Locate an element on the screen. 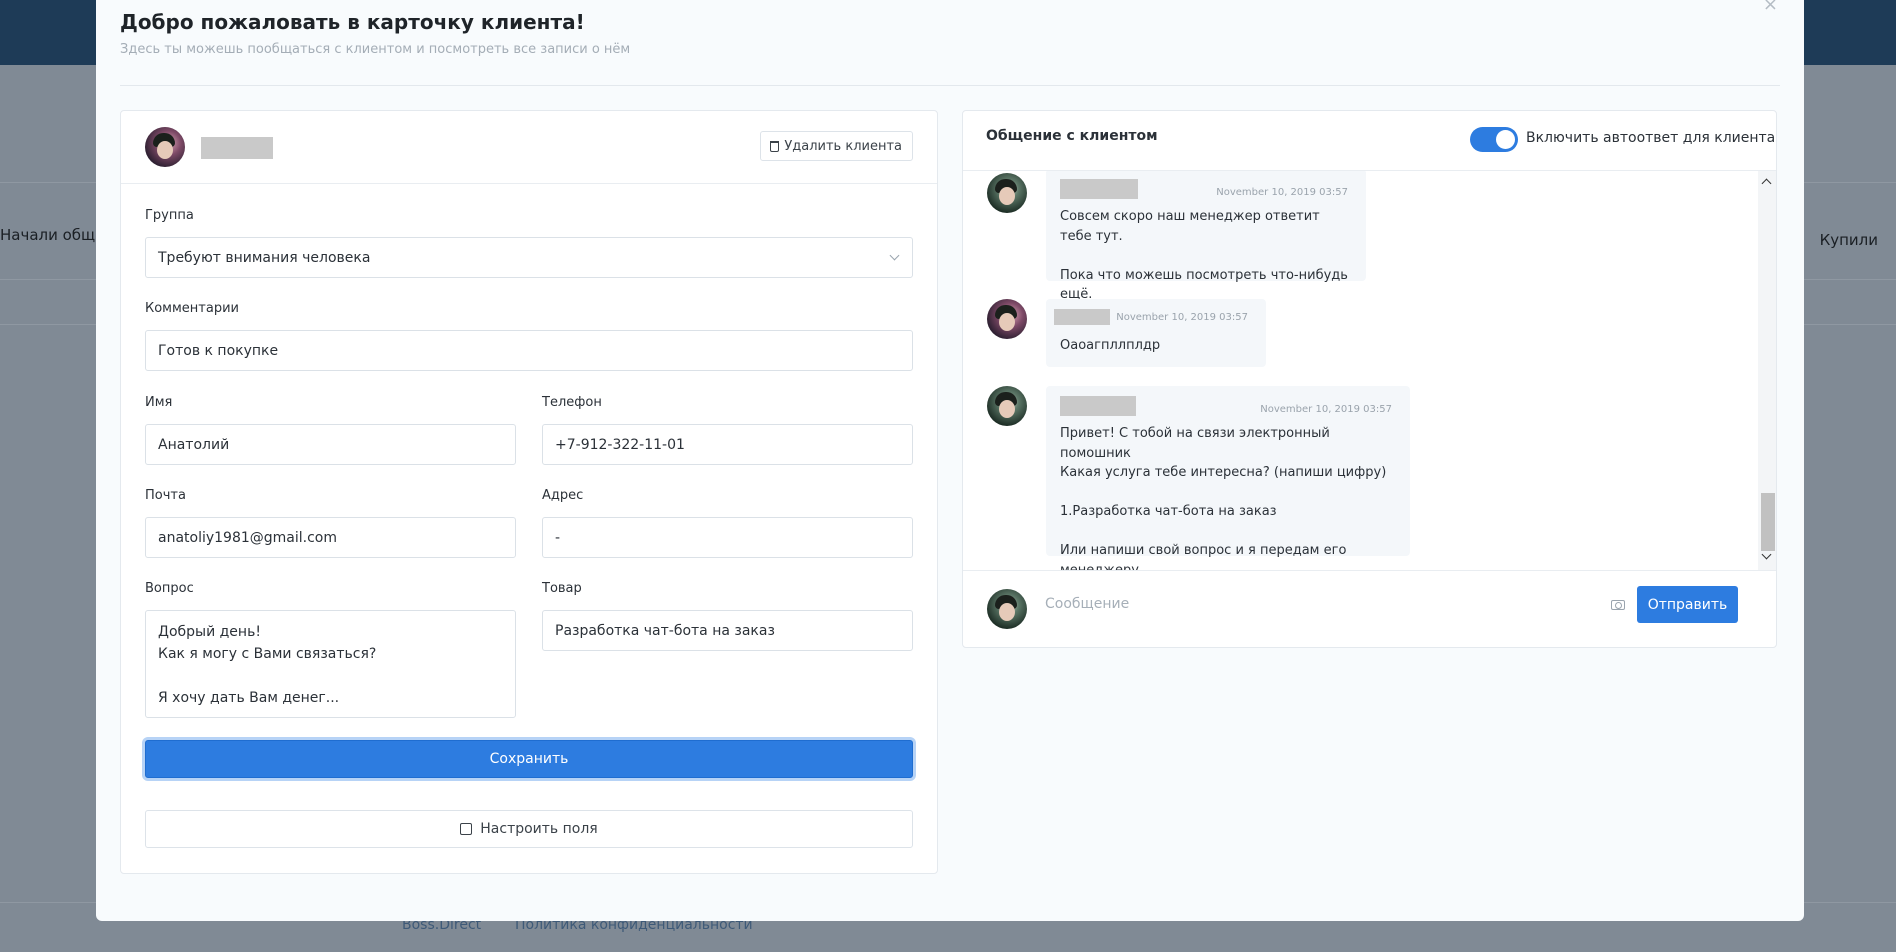  modal-divider is located at coordinates (950, 85).